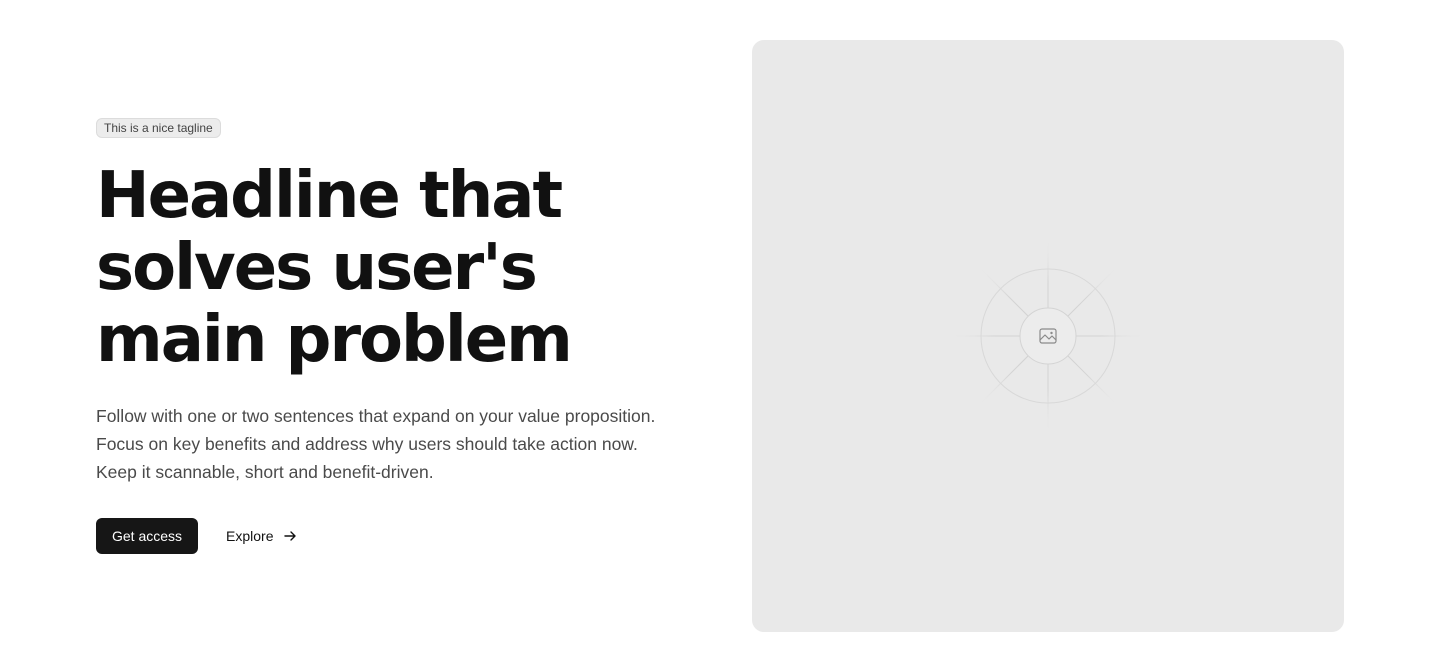  I want to click on explore-label: Explore, so click(250, 536).